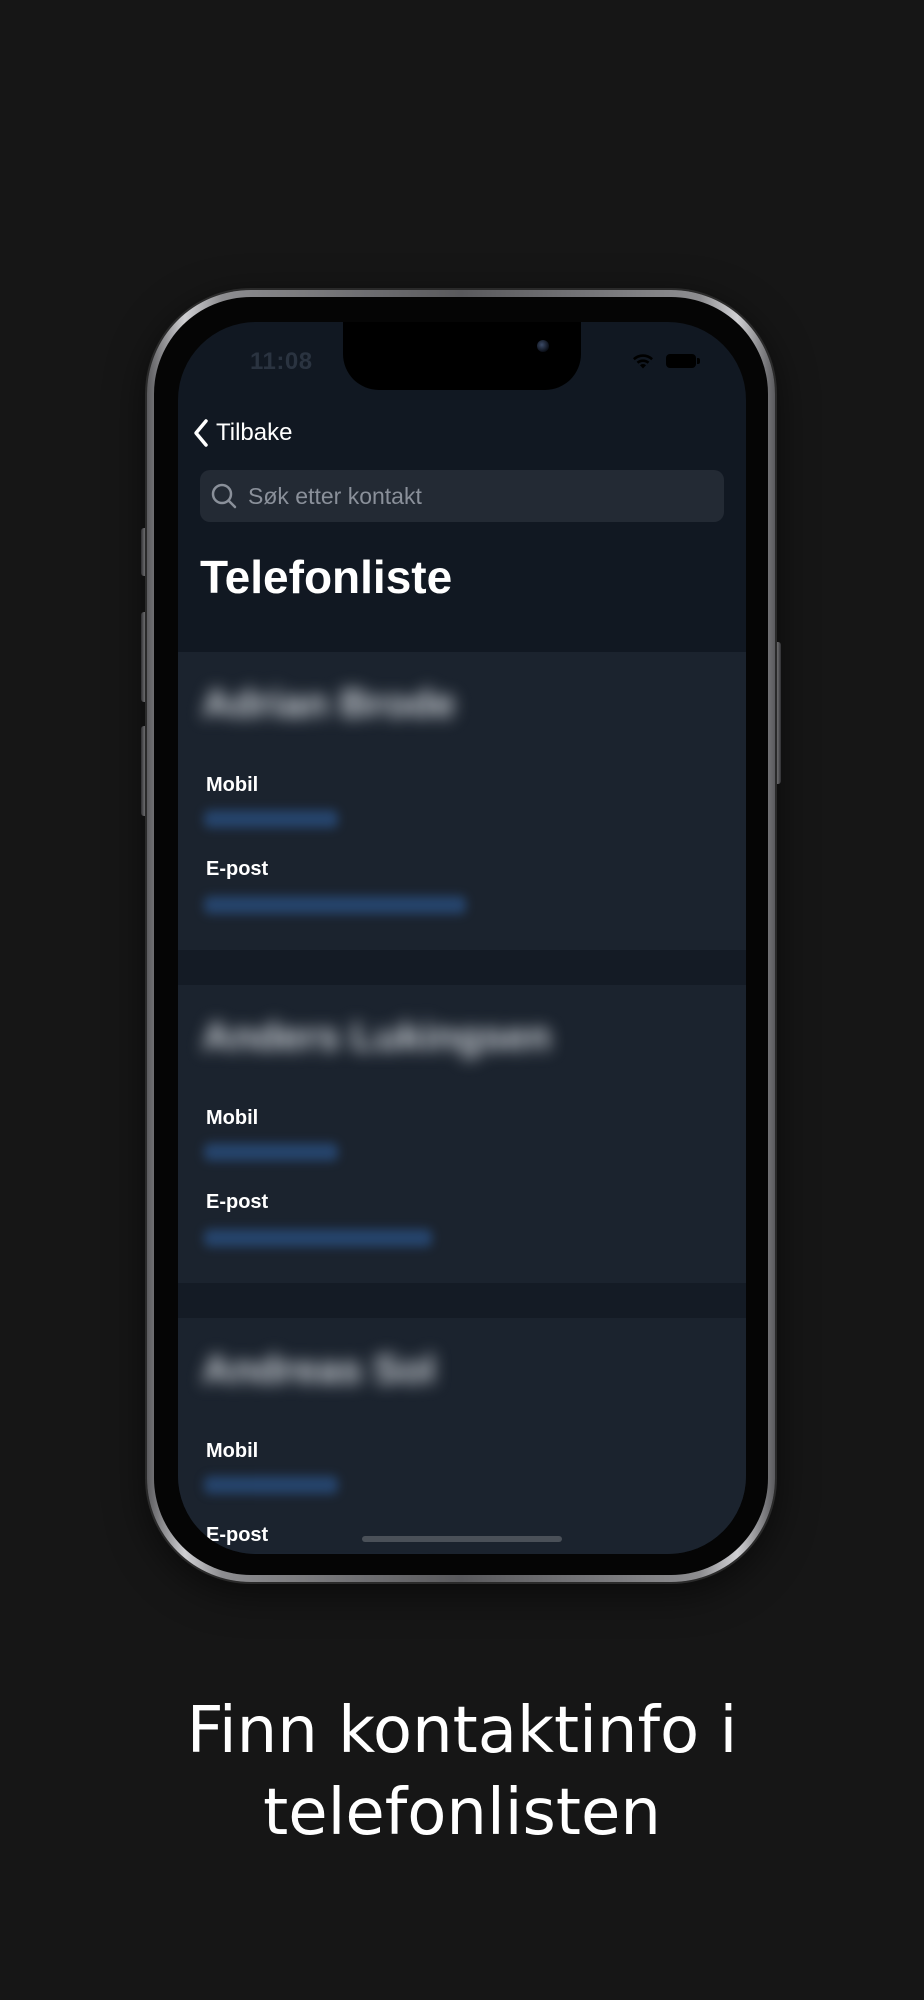  I want to click on caption-line-1: Finn kontaktinfo i, so click(462, 1731).